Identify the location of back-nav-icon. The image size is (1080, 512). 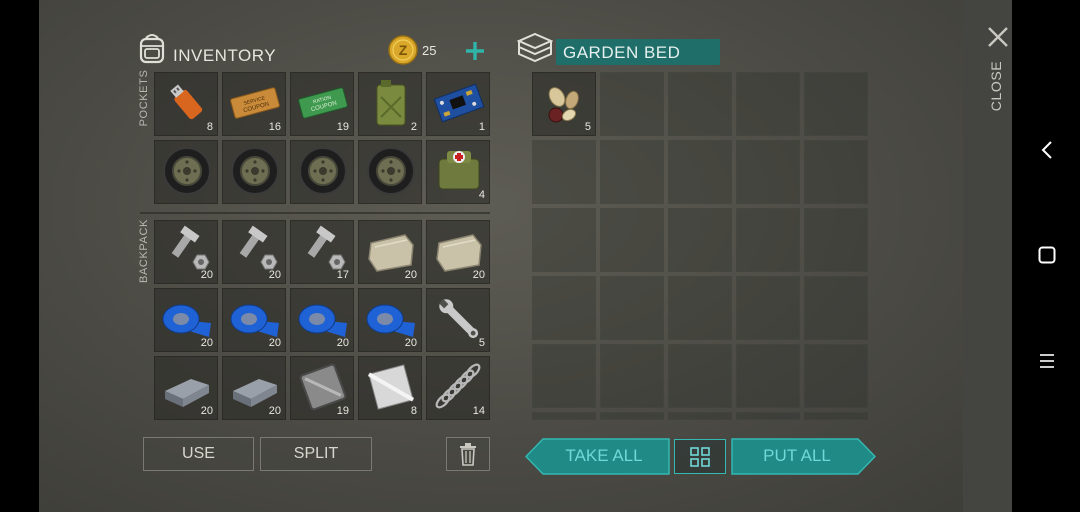
(1047, 150).